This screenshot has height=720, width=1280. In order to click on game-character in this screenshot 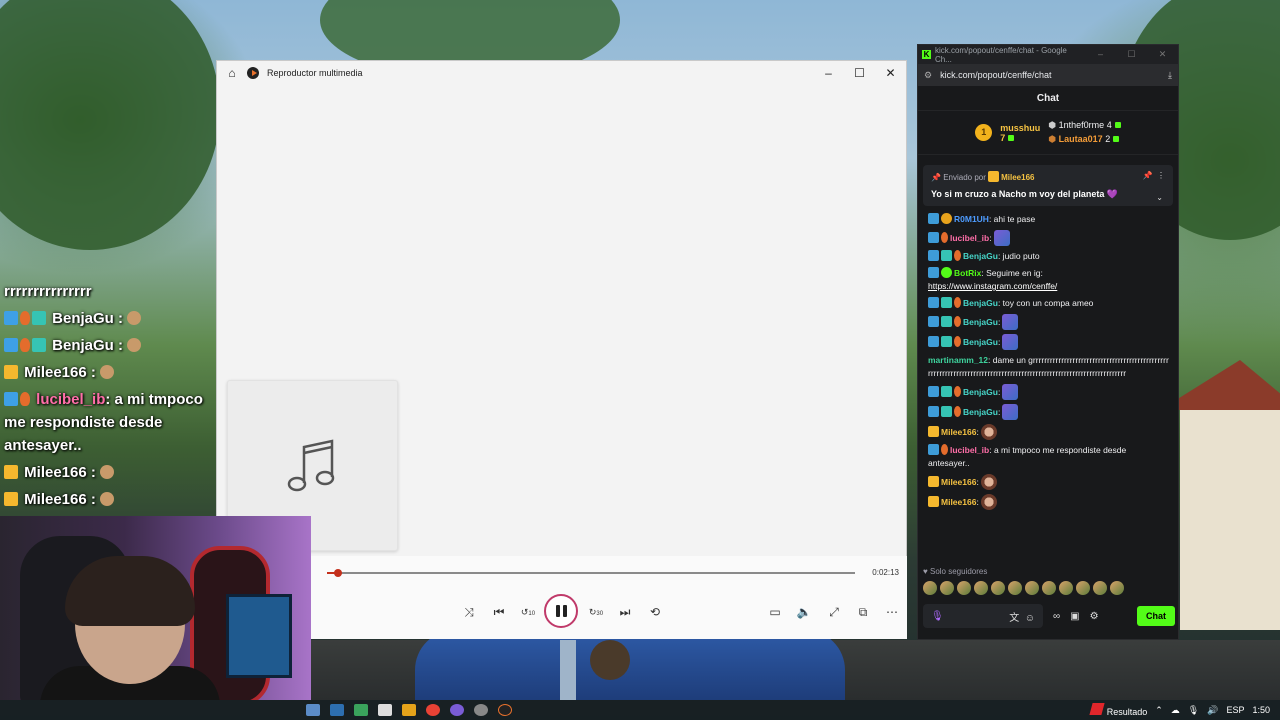, I will do `click(630, 665)`.